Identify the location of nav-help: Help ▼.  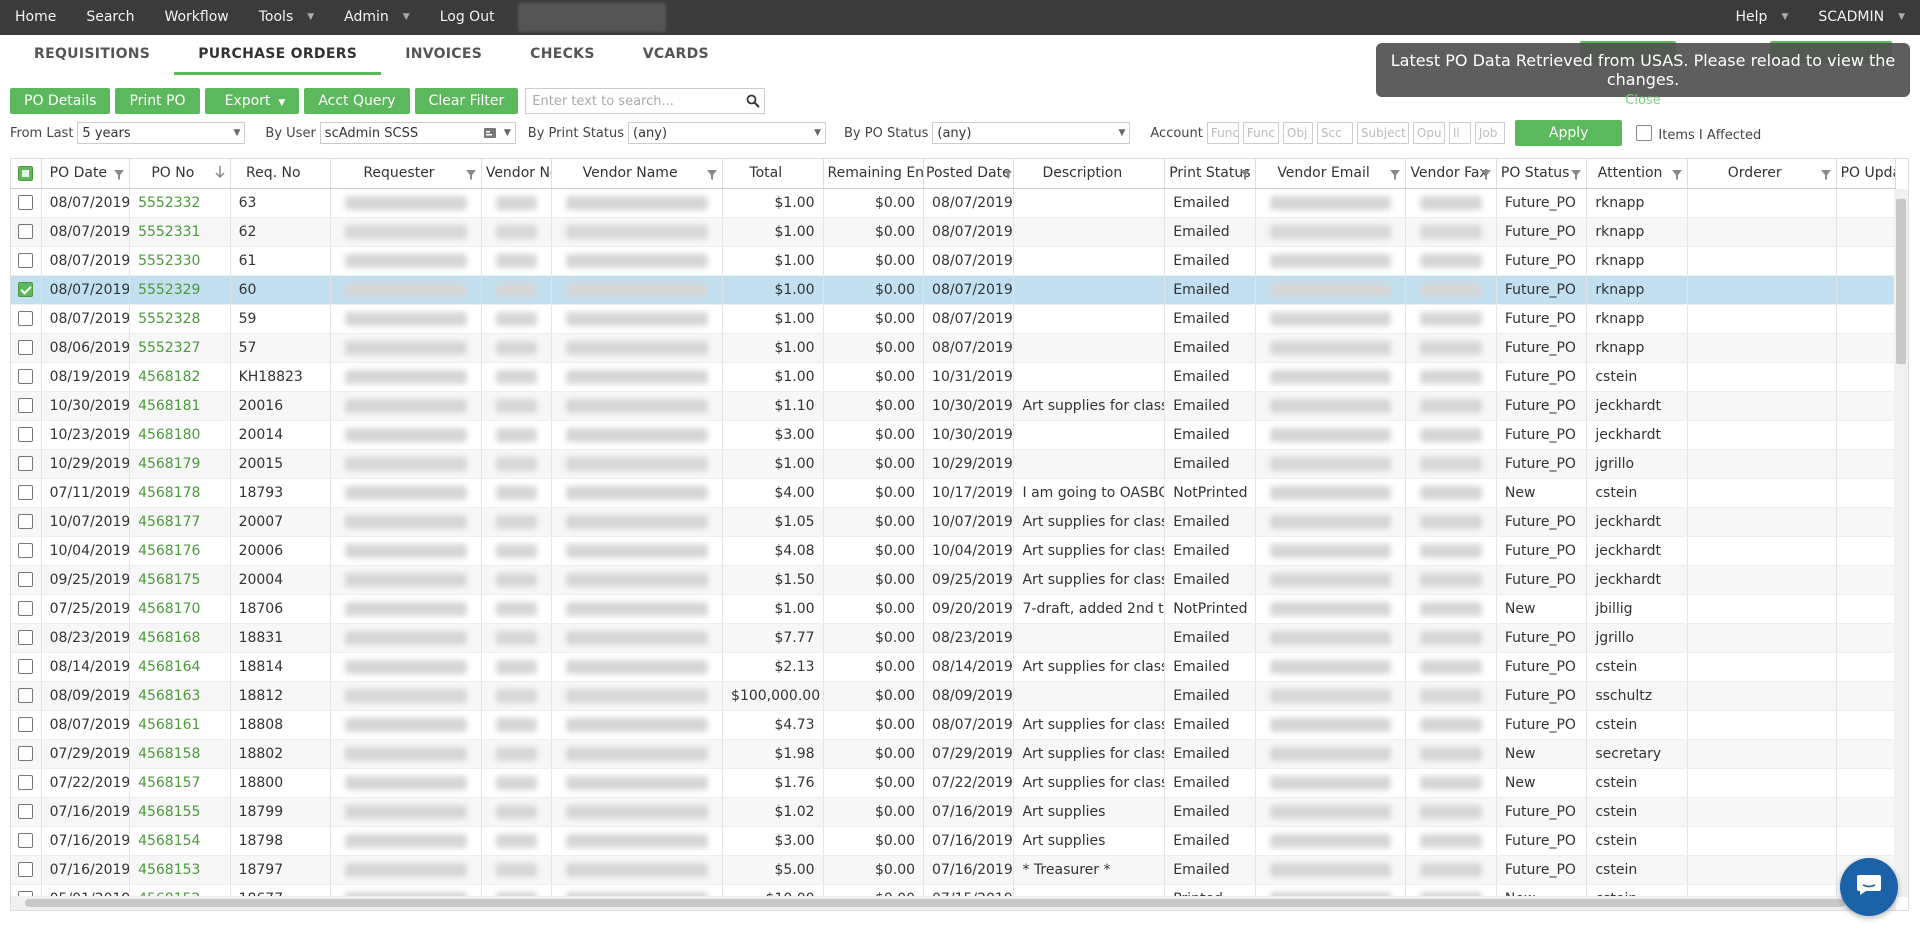
(1762, 17).